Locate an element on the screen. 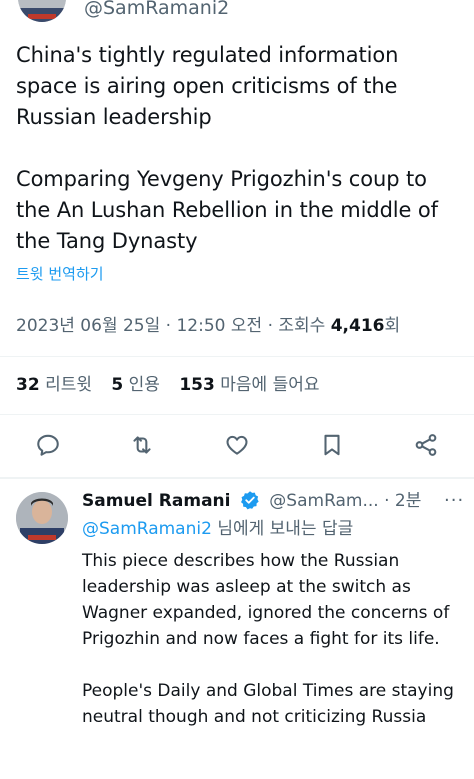 This screenshot has width=474, height=779. retweets-stat: 32 리트윗 is located at coordinates (54, 385).